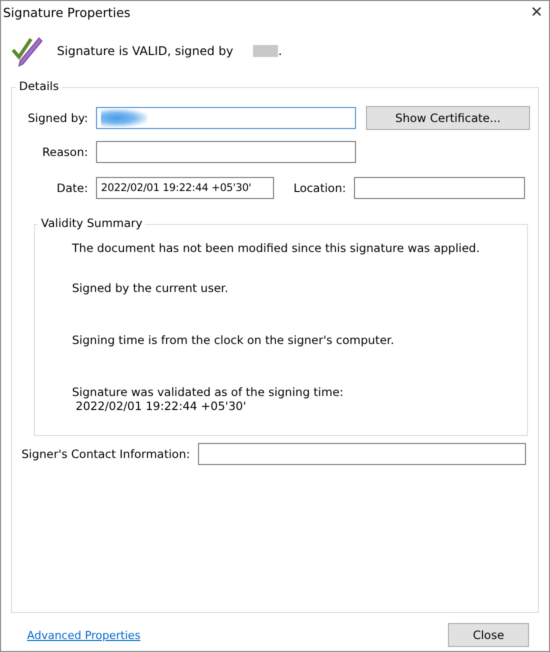 The image size is (550, 652). Describe the element at coordinates (488, 635) in the screenshot. I see `close-button: Close` at that location.